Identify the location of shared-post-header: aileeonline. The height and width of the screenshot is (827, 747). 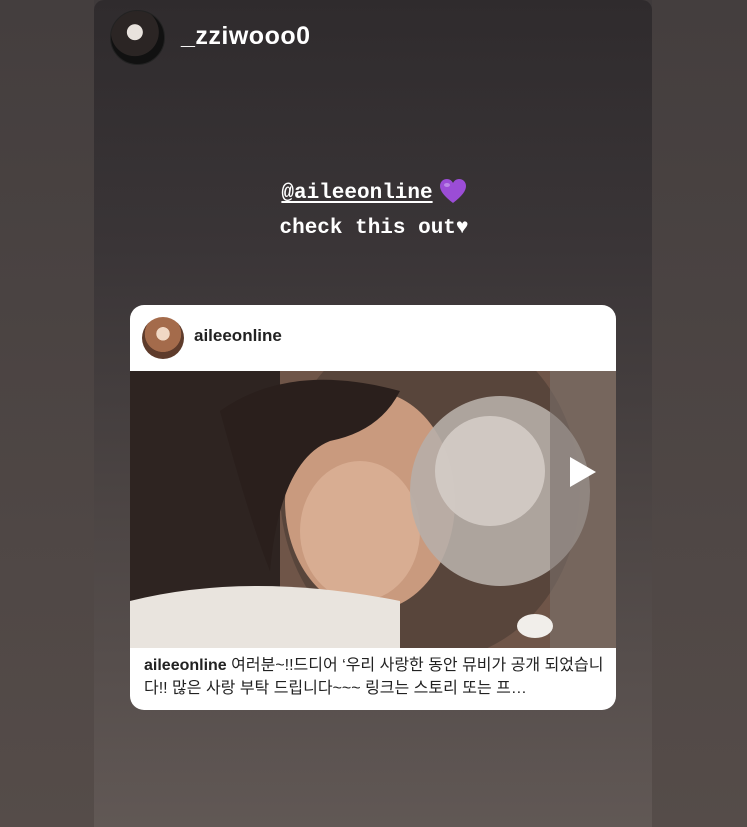
(373, 338).